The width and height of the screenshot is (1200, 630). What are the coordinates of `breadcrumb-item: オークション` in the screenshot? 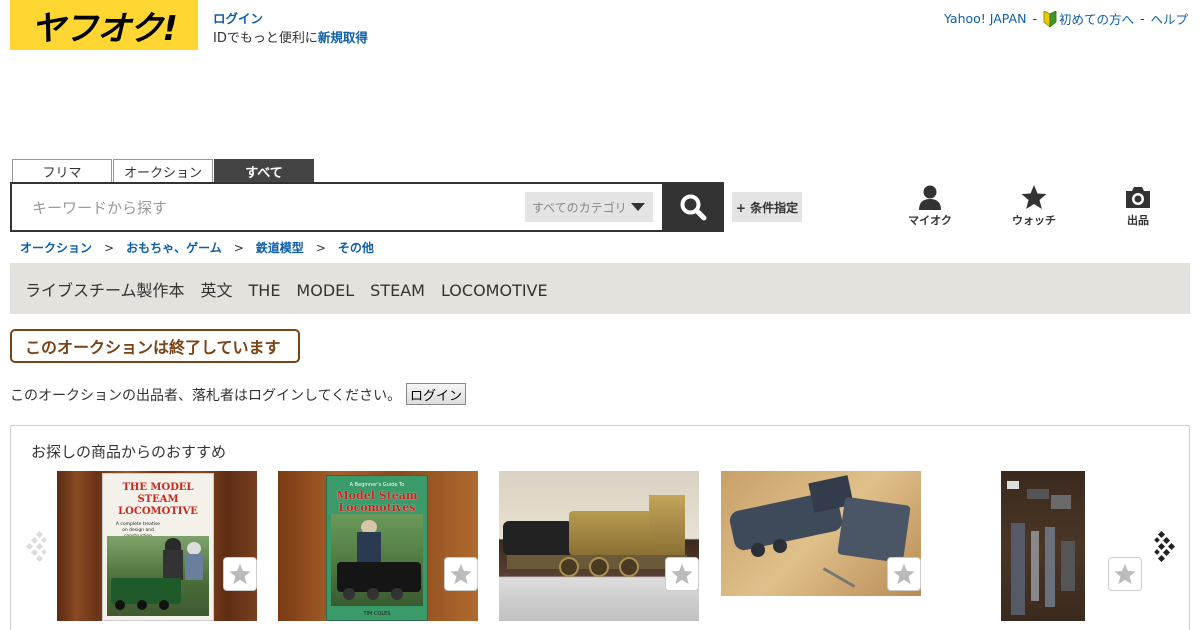 It's located at (56, 247).